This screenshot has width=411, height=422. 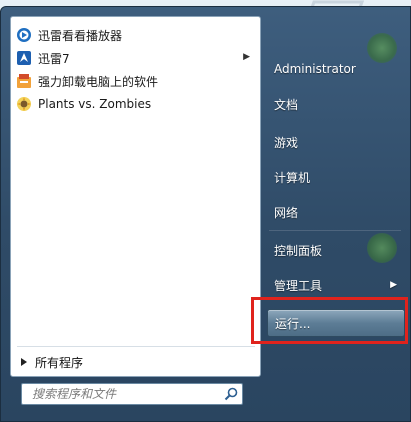 What do you see at coordinates (95, 104) in the screenshot?
I see `program-label: Plants vs. Zombies` at bounding box center [95, 104].